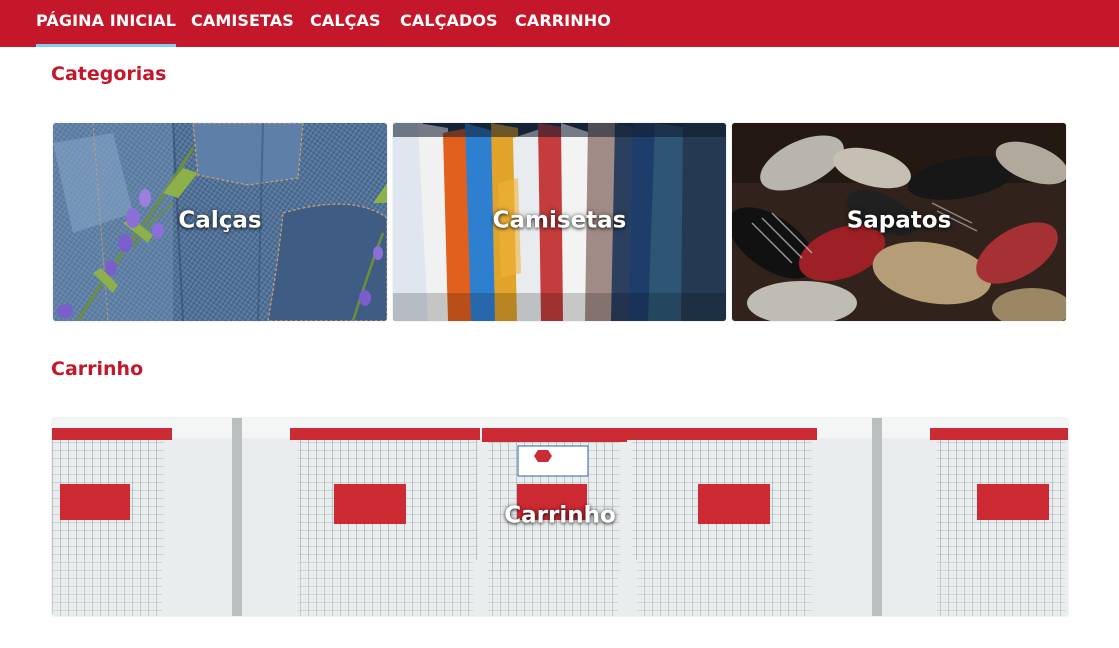 This screenshot has height=648, width=1119. Describe the element at coordinates (242, 23) in the screenshot. I see `nav-item-camisetas: CAMISETAS` at that location.